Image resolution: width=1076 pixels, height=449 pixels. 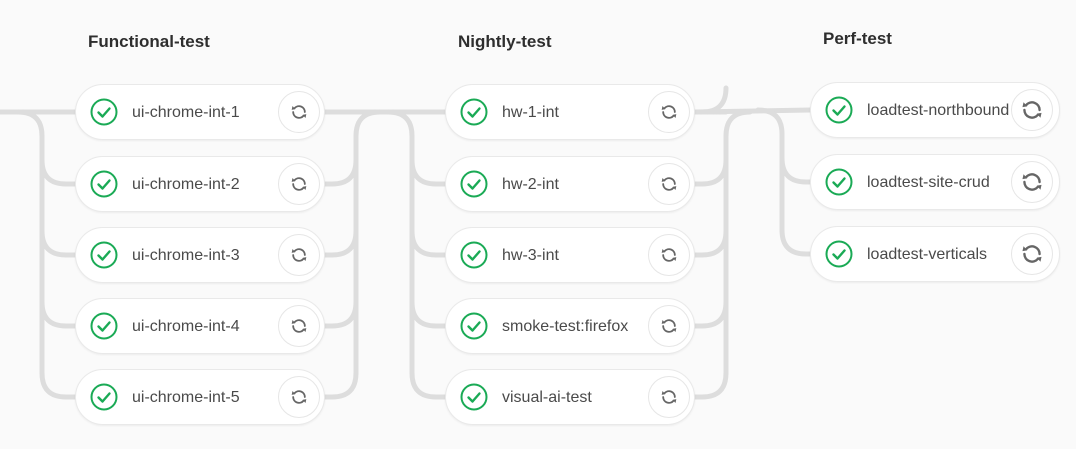 I want to click on stage-title-nightly-test: Nightly-test, so click(x=505, y=41).